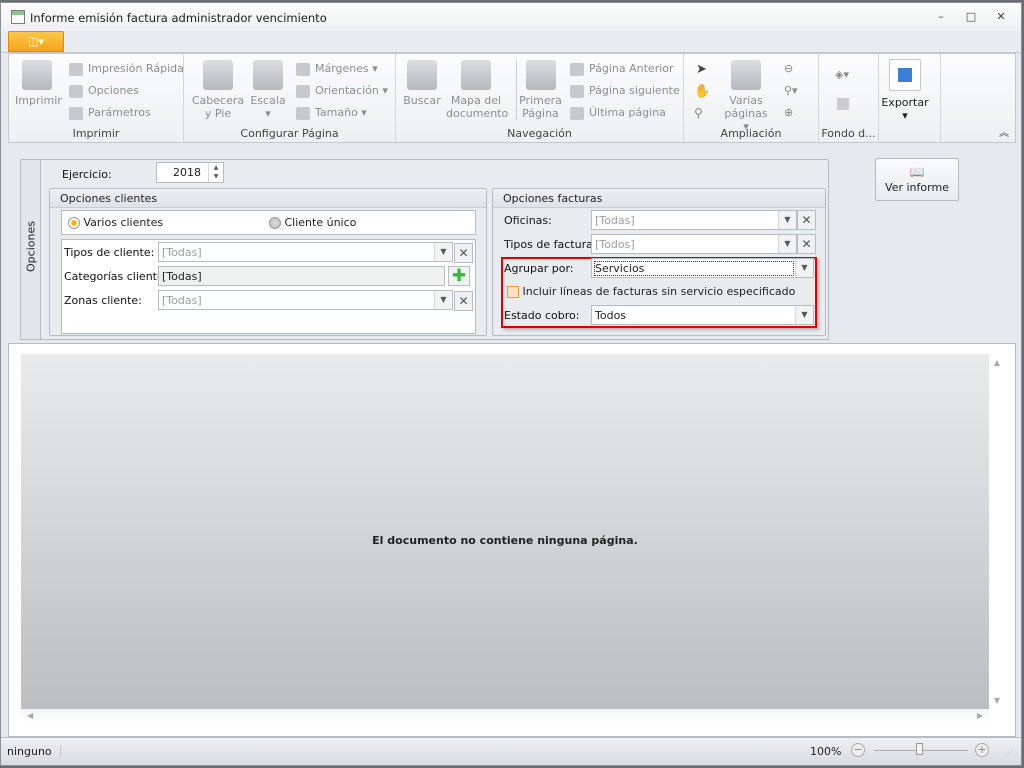 The width and height of the screenshot is (1024, 768). What do you see at coordinates (618, 113) in the screenshot?
I see `ultima-pagina-button: Última página` at bounding box center [618, 113].